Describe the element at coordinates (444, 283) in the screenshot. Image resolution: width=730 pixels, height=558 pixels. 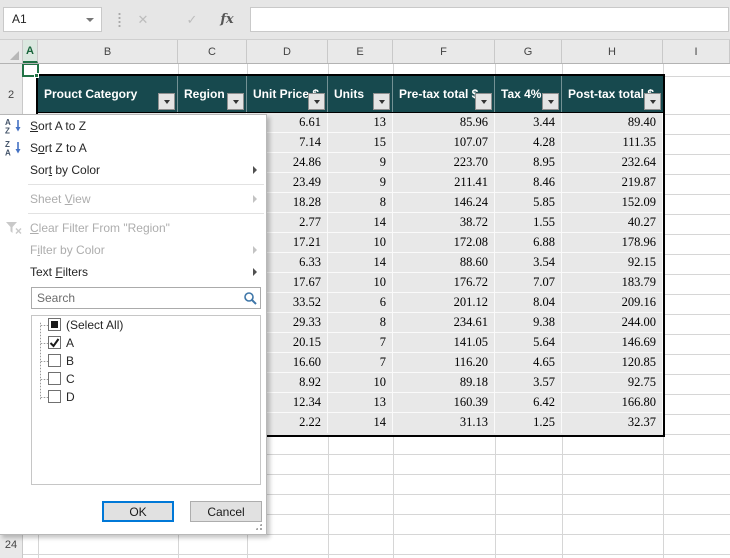
I see `table-cell: 176.72` at that location.